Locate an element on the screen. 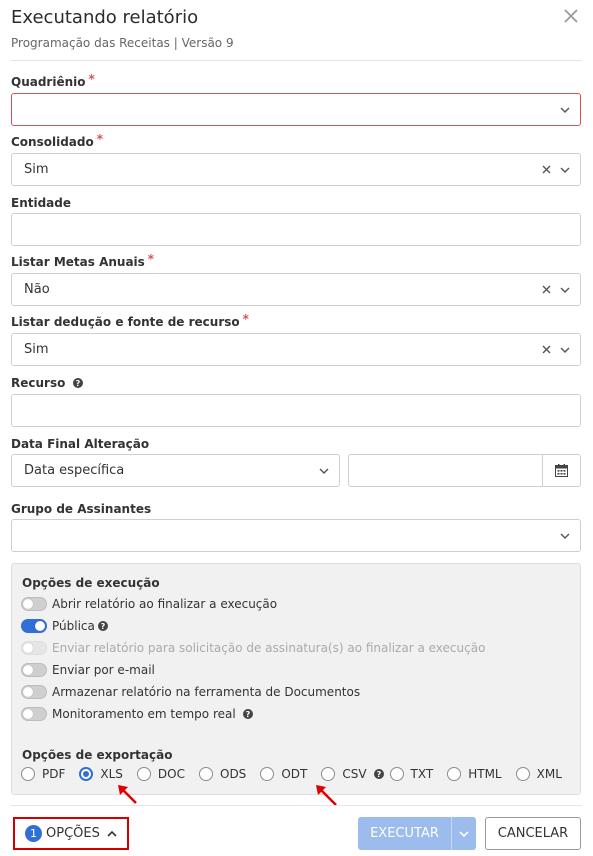 Image resolution: width=593 pixels, height=856 pixels. toggle-monitoramento: Monitoramento em tempo real ? is located at coordinates (137, 714).